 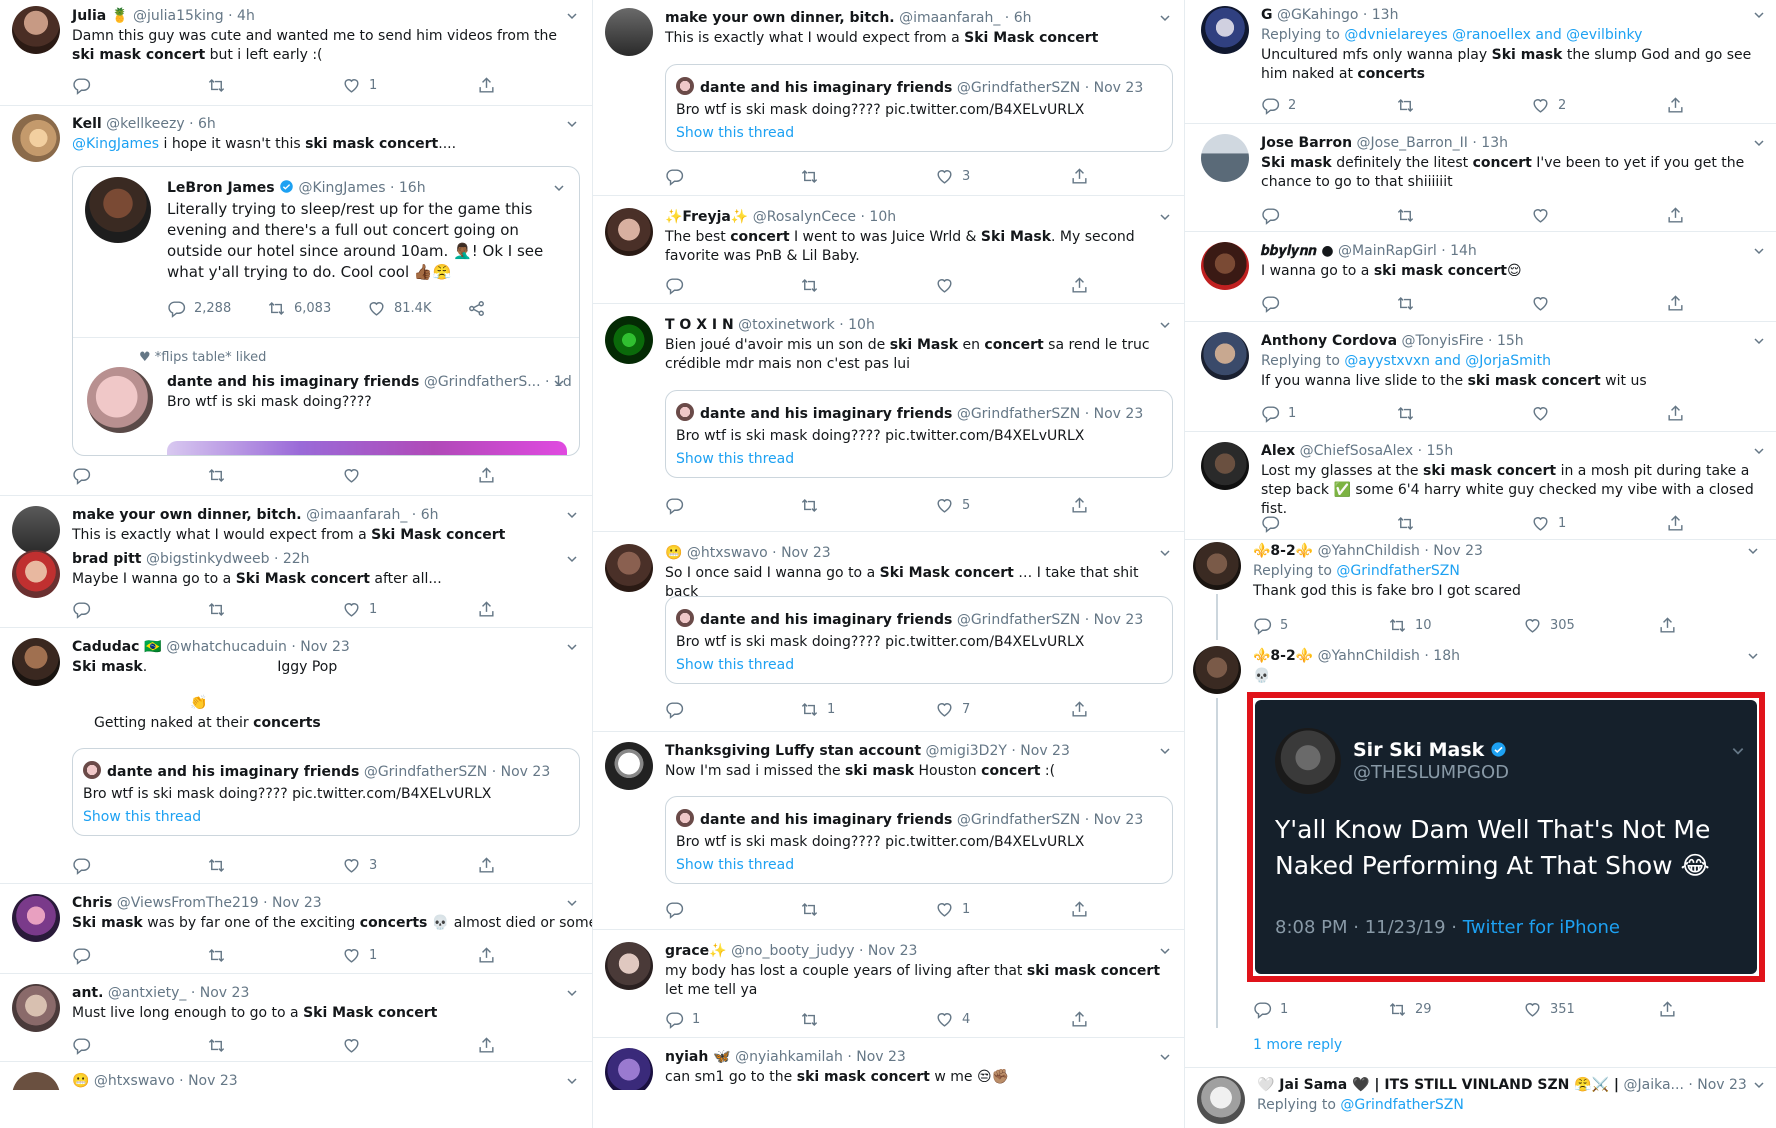 I want to click on author-name: nyiah 🦋, so click(x=698, y=1057).